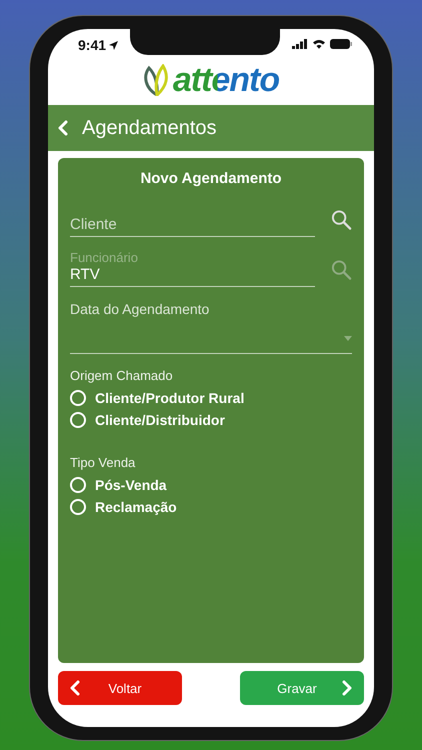 Image resolution: width=422 pixels, height=750 pixels. Describe the element at coordinates (113, 45) in the screenshot. I see `location-icon` at that location.